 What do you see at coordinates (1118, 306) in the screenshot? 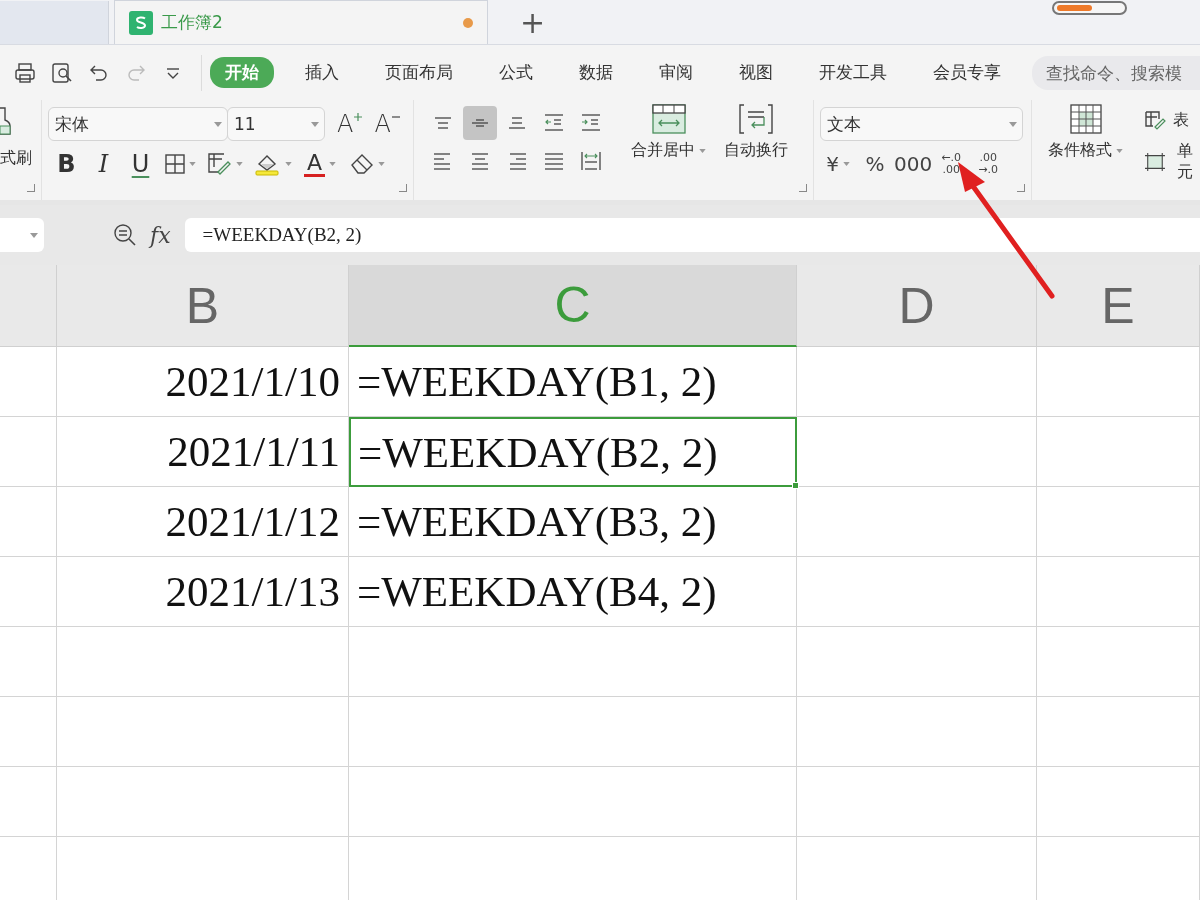
I see `column-header: E` at bounding box center [1118, 306].